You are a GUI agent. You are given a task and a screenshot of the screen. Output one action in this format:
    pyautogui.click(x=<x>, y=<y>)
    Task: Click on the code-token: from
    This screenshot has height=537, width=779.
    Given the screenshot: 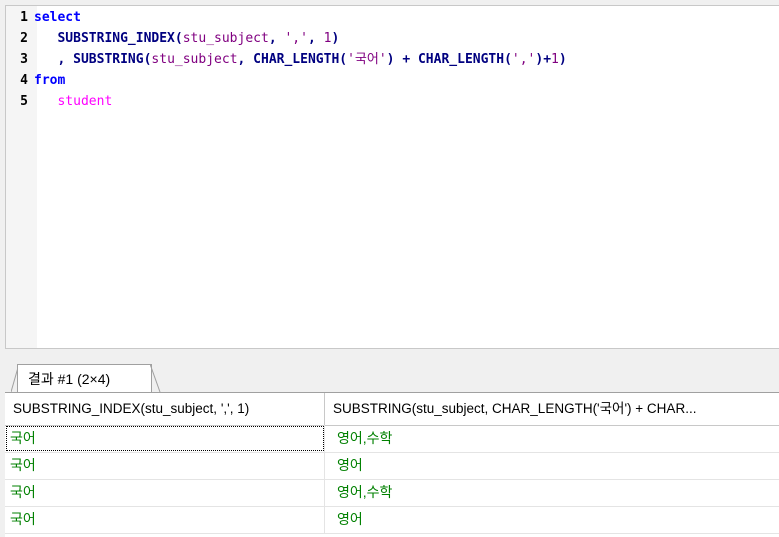 What is the action you would take?
    pyautogui.click(x=50, y=80)
    